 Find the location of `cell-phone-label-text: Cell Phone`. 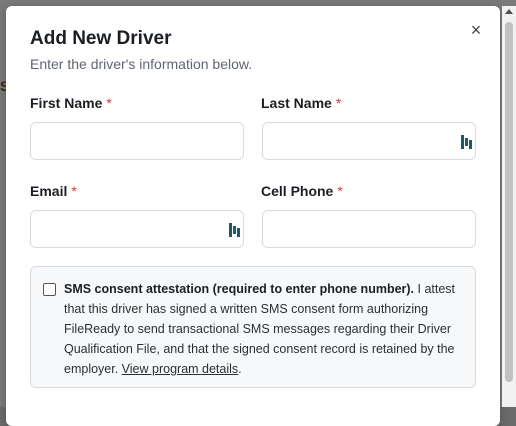

cell-phone-label-text: Cell Phone is located at coordinates (297, 191).